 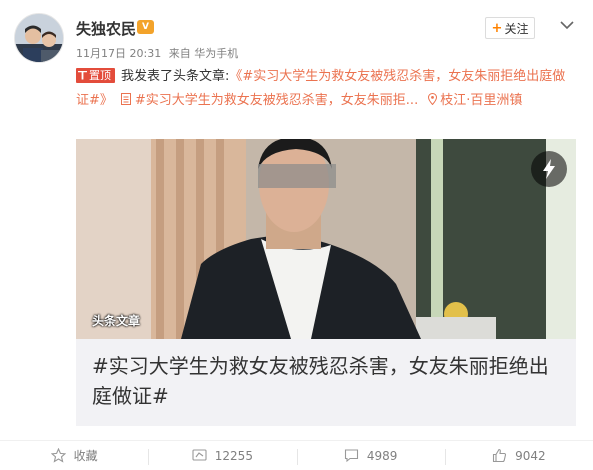 I want to click on comment-icon, so click(x=351, y=456).